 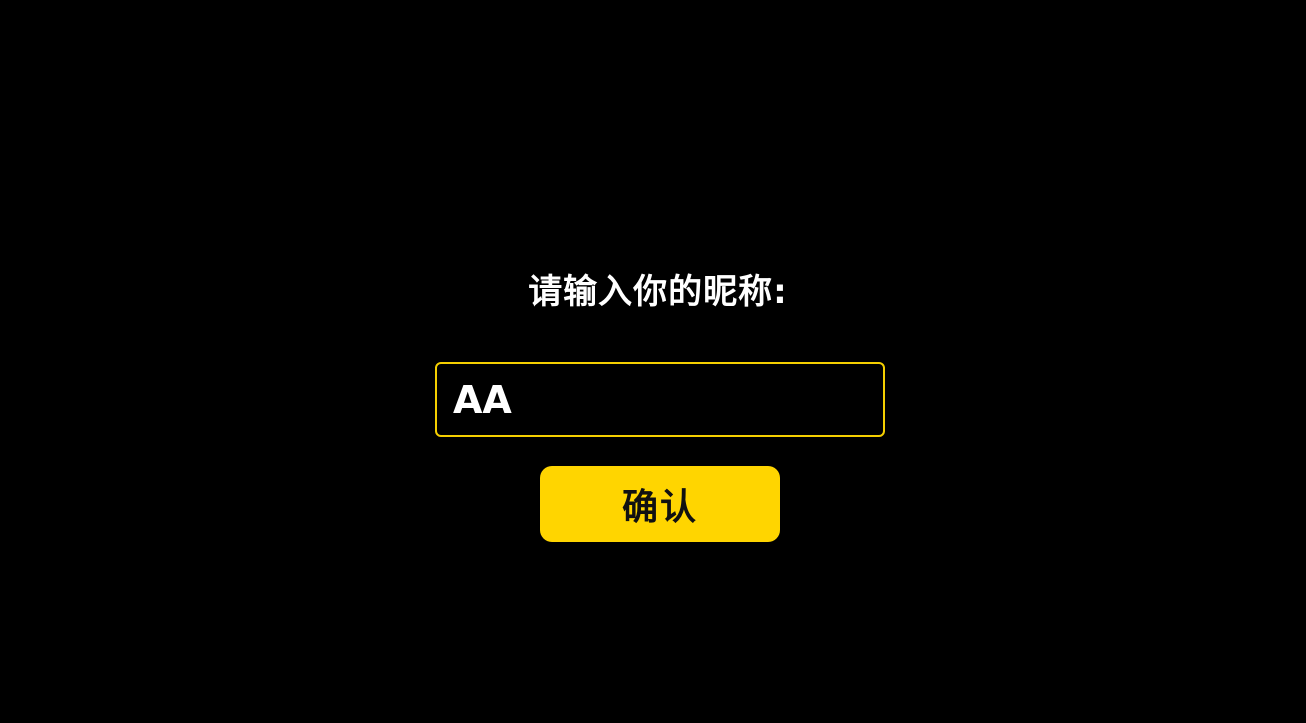 What do you see at coordinates (660, 504) in the screenshot?
I see `confirm-button: 确认` at bounding box center [660, 504].